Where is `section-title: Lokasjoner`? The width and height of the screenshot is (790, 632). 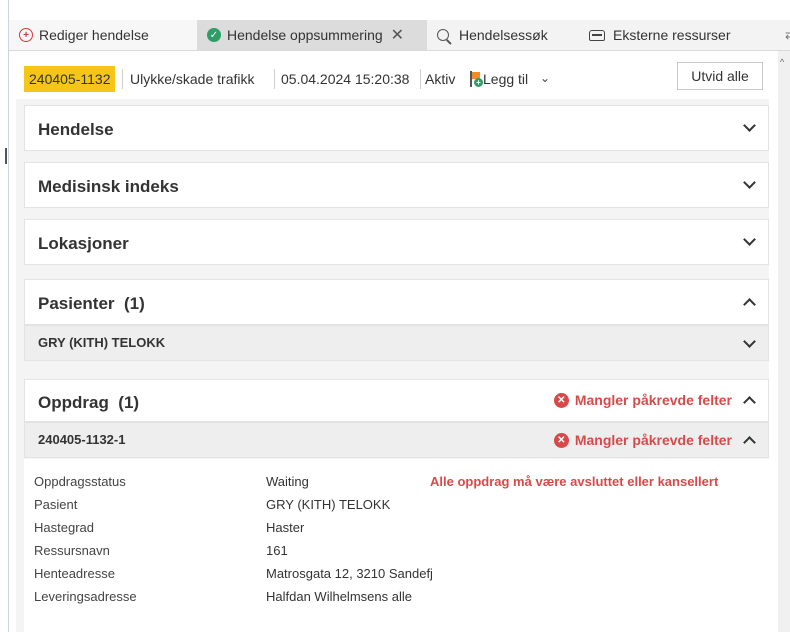 section-title: Lokasjoner is located at coordinates (83, 243).